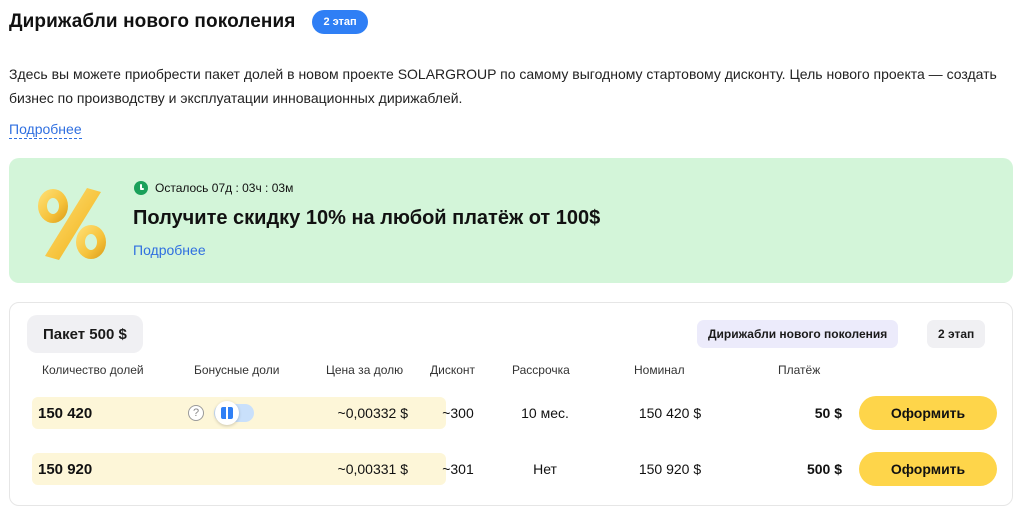 Image resolution: width=1019 pixels, height=510 pixels. Describe the element at coordinates (72, 224) in the screenshot. I see `percent-icon` at that location.